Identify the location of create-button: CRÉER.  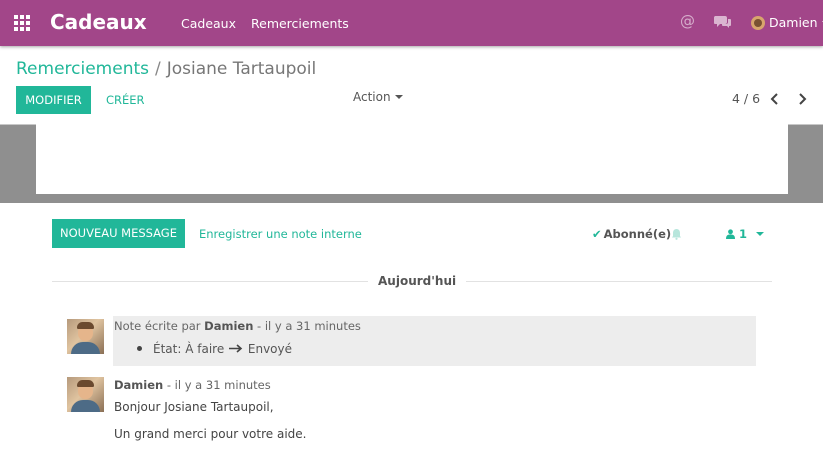
(125, 100).